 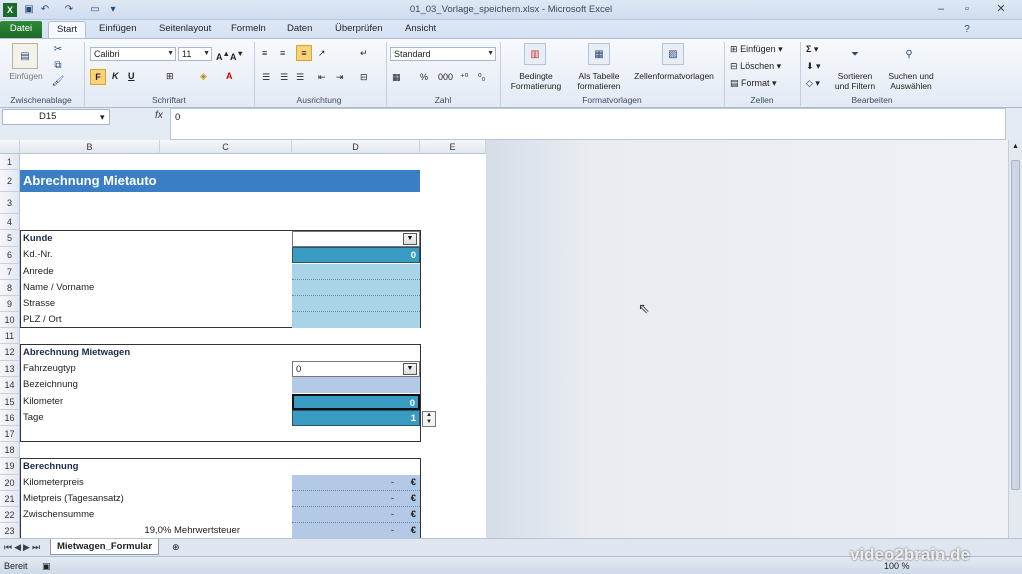 I want to click on row-header: 10, so click(x=10, y=320).